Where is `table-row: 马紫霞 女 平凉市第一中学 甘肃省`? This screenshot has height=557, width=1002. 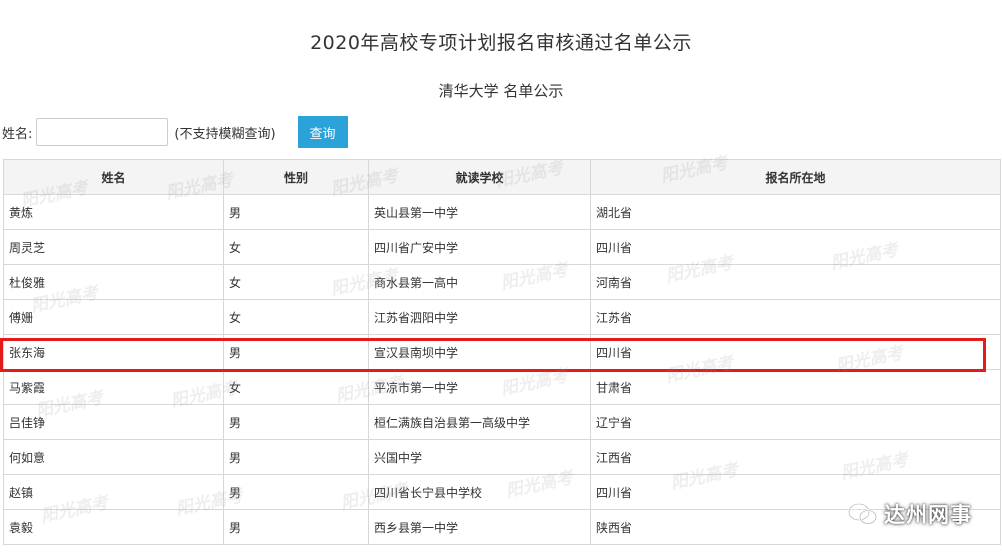 table-row: 马紫霞 女 平凉市第一中学 甘肃省 is located at coordinates (502, 387).